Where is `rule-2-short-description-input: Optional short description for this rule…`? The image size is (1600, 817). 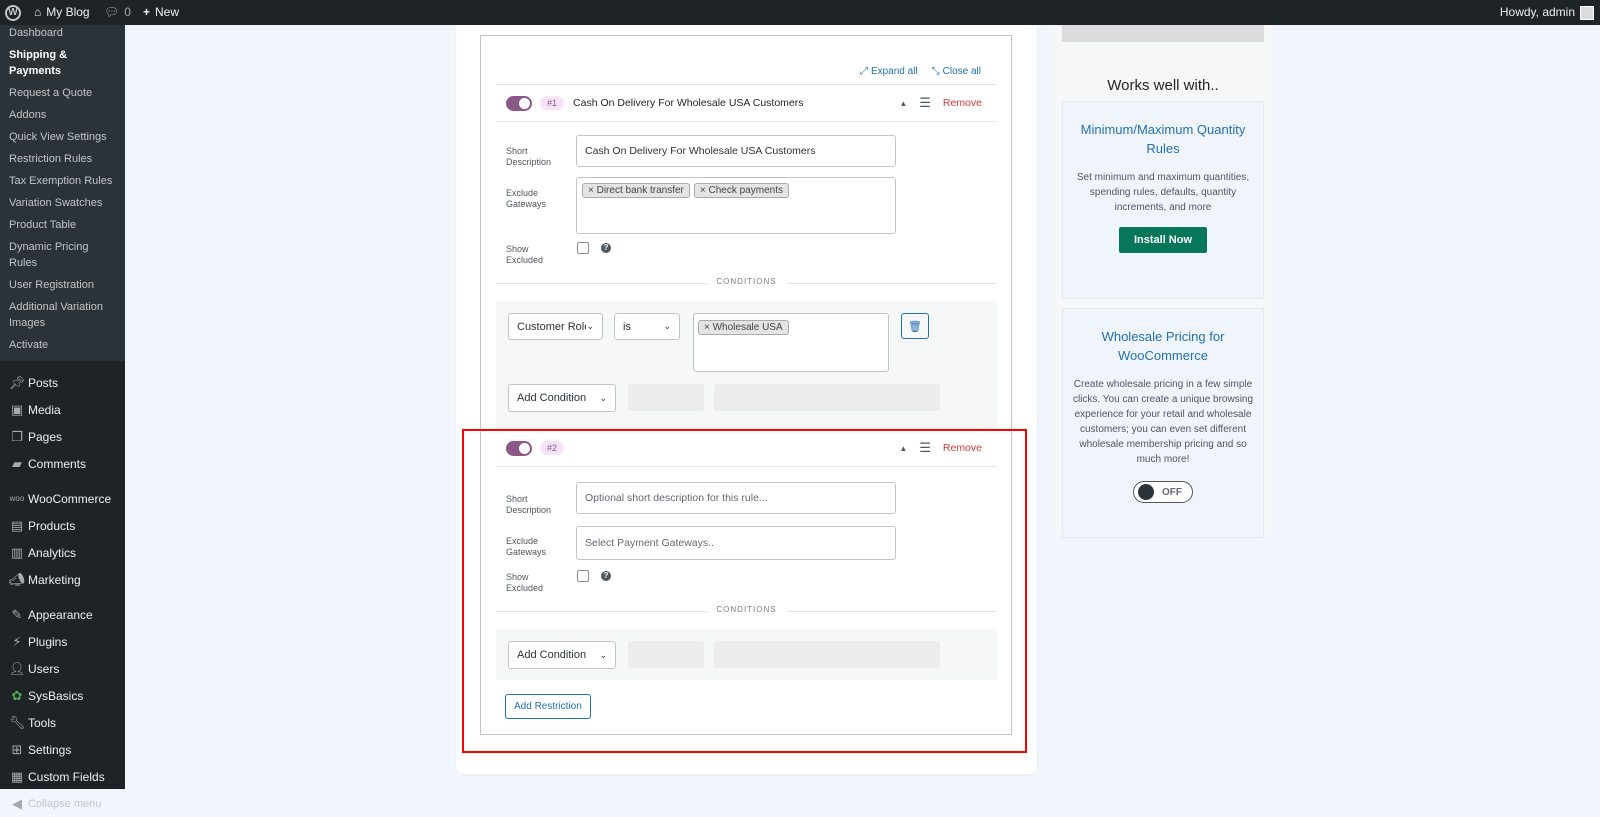 rule-2-short-description-input: Optional short description for this rule… is located at coordinates (736, 498).